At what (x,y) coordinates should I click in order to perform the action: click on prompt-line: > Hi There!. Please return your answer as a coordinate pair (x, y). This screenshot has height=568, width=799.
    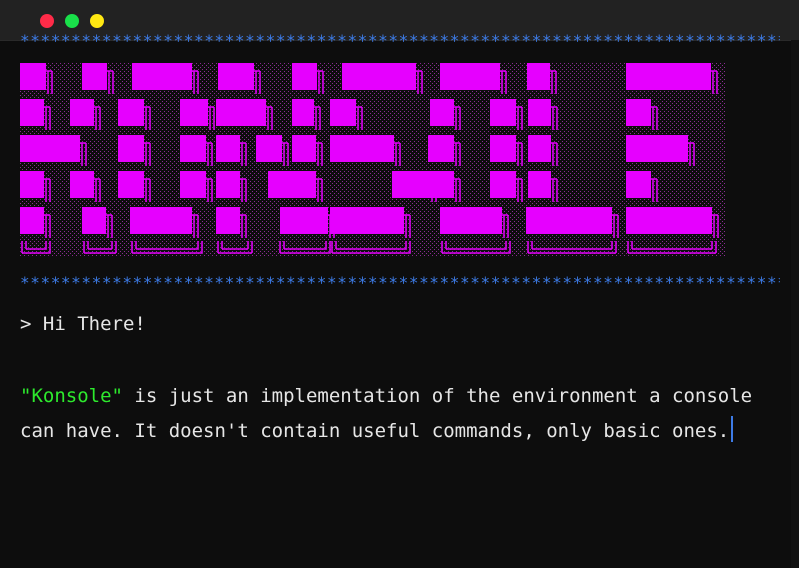
    Looking at the image, I should click on (83, 324).